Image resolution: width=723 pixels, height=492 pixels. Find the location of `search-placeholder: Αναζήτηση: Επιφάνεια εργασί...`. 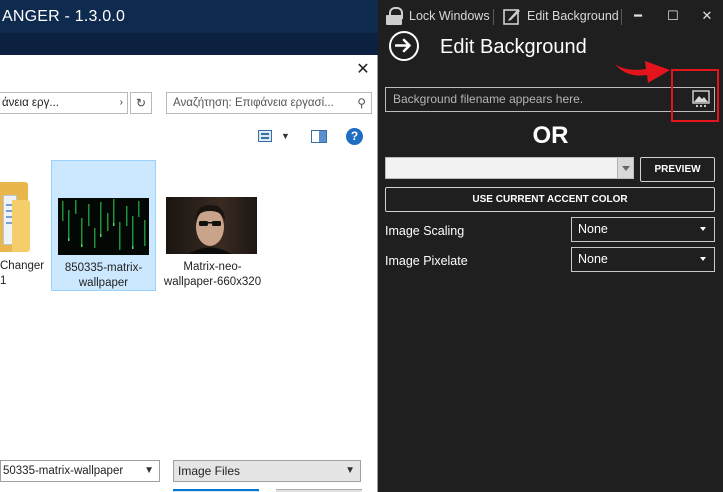

search-placeholder: Αναζήτηση: Επιφάνεια εργασί... is located at coordinates (253, 103).